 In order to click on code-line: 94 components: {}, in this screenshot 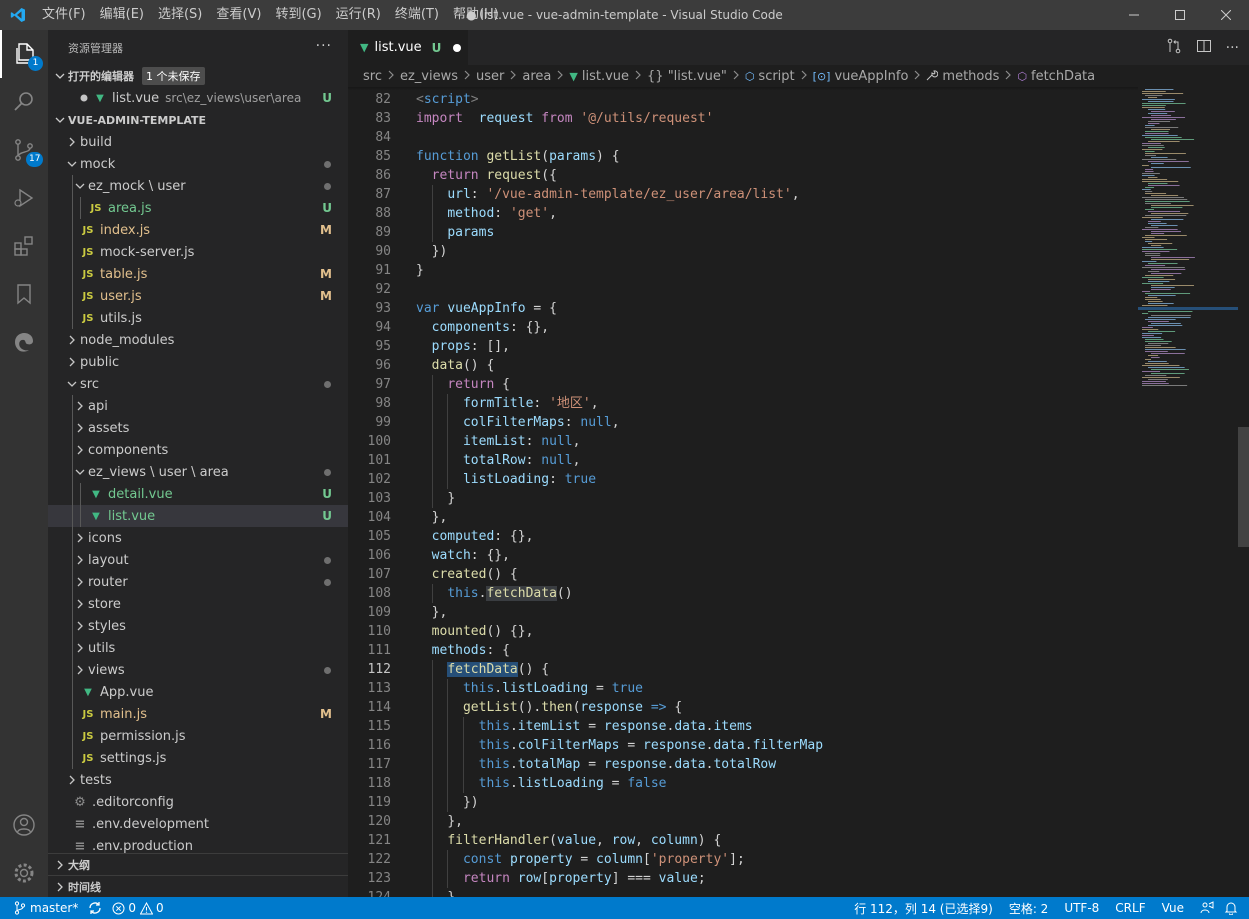, I will do `click(743, 327)`.